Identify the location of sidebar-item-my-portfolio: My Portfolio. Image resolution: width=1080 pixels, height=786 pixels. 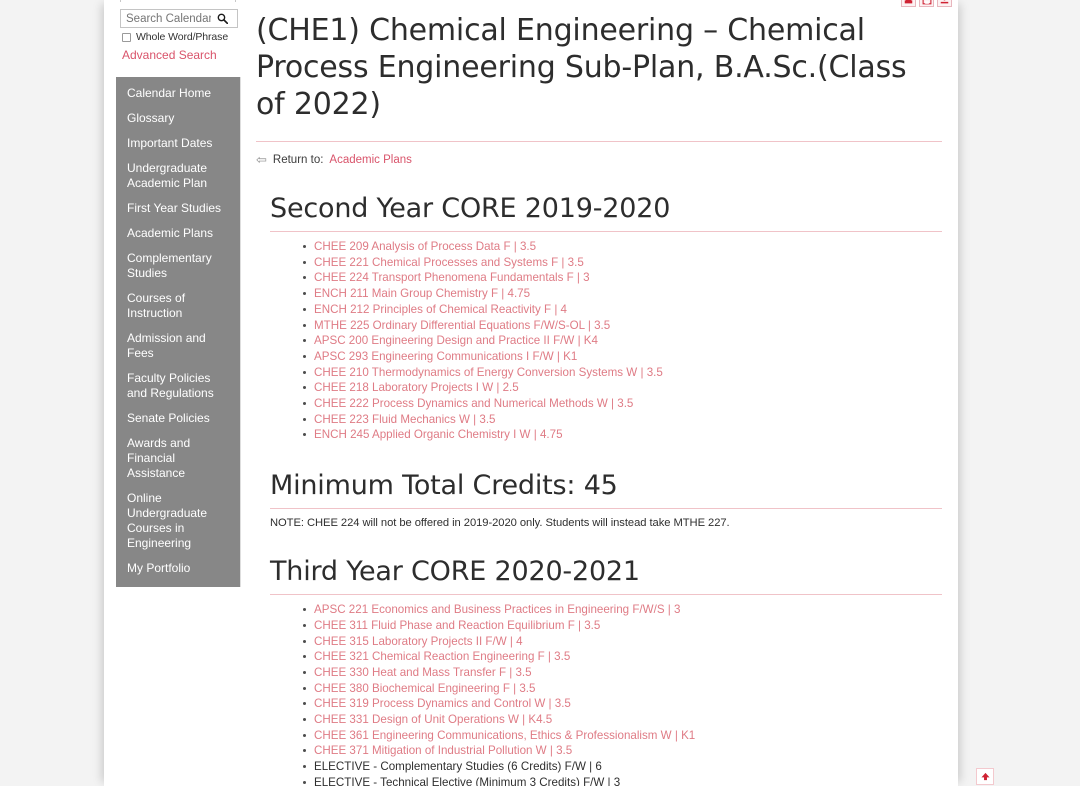
(178, 568).